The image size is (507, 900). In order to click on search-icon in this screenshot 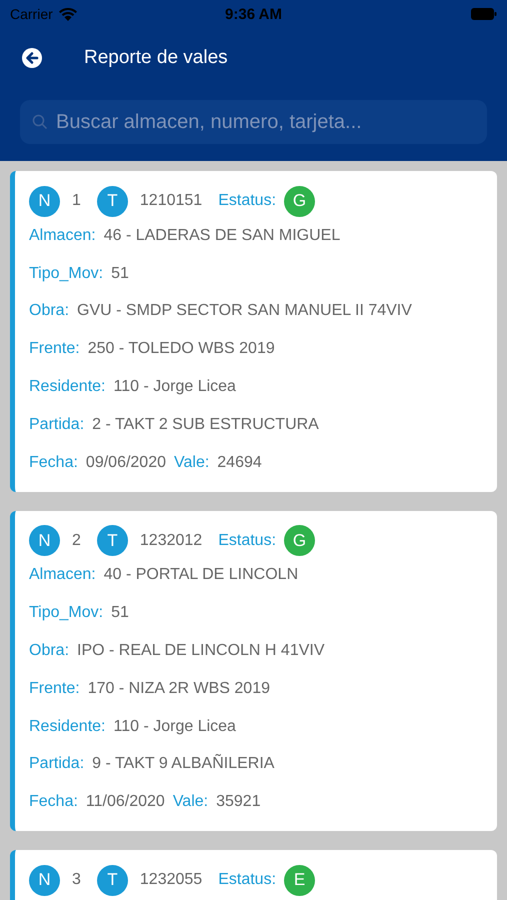, I will do `click(40, 122)`.